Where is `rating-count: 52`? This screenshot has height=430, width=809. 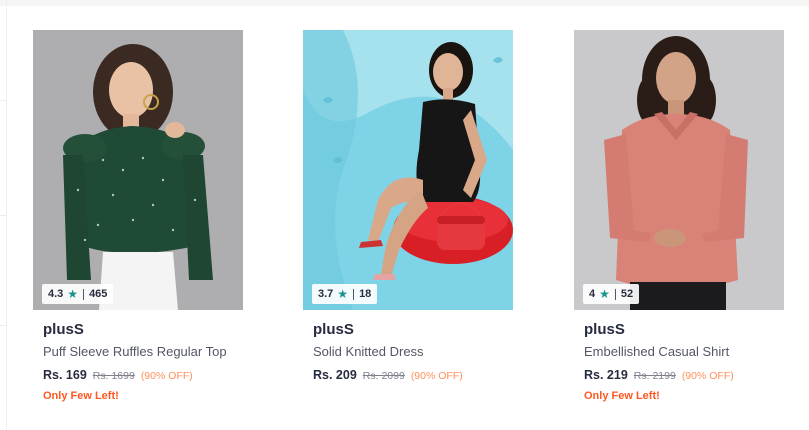
rating-count: 52 is located at coordinates (627, 294).